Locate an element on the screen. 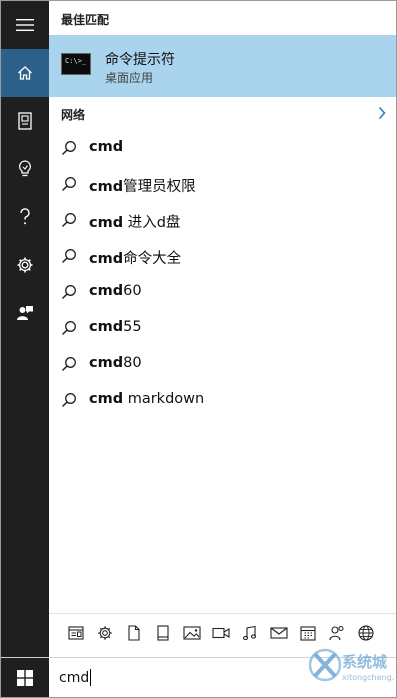  suggestion-text: cmd管理员权限 is located at coordinates (142, 185).